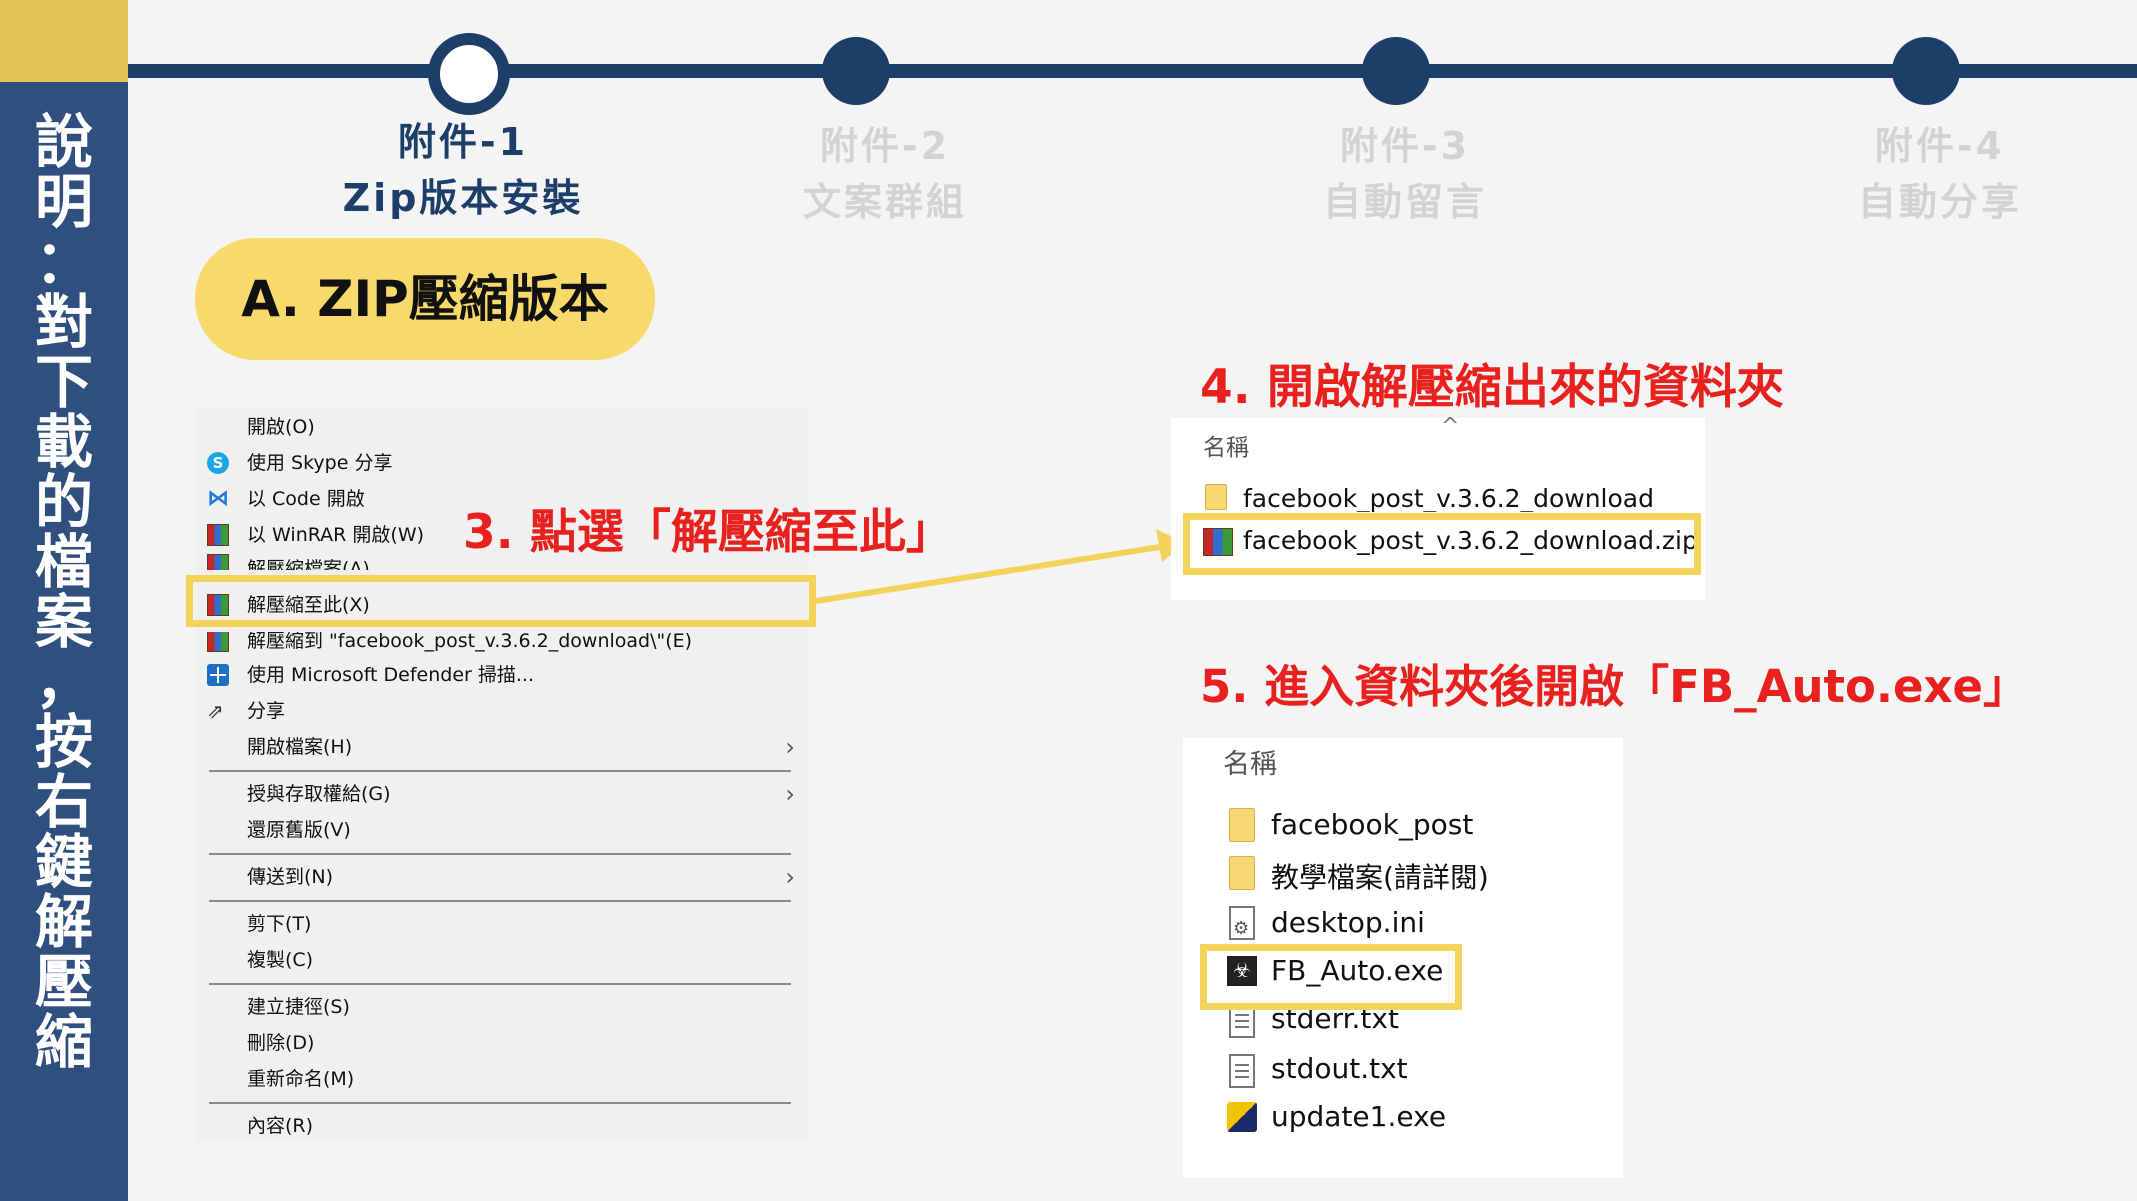 The height and width of the screenshot is (1201, 2137). Describe the element at coordinates (1242, 1117) in the screenshot. I see `updater-app-icon` at that location.